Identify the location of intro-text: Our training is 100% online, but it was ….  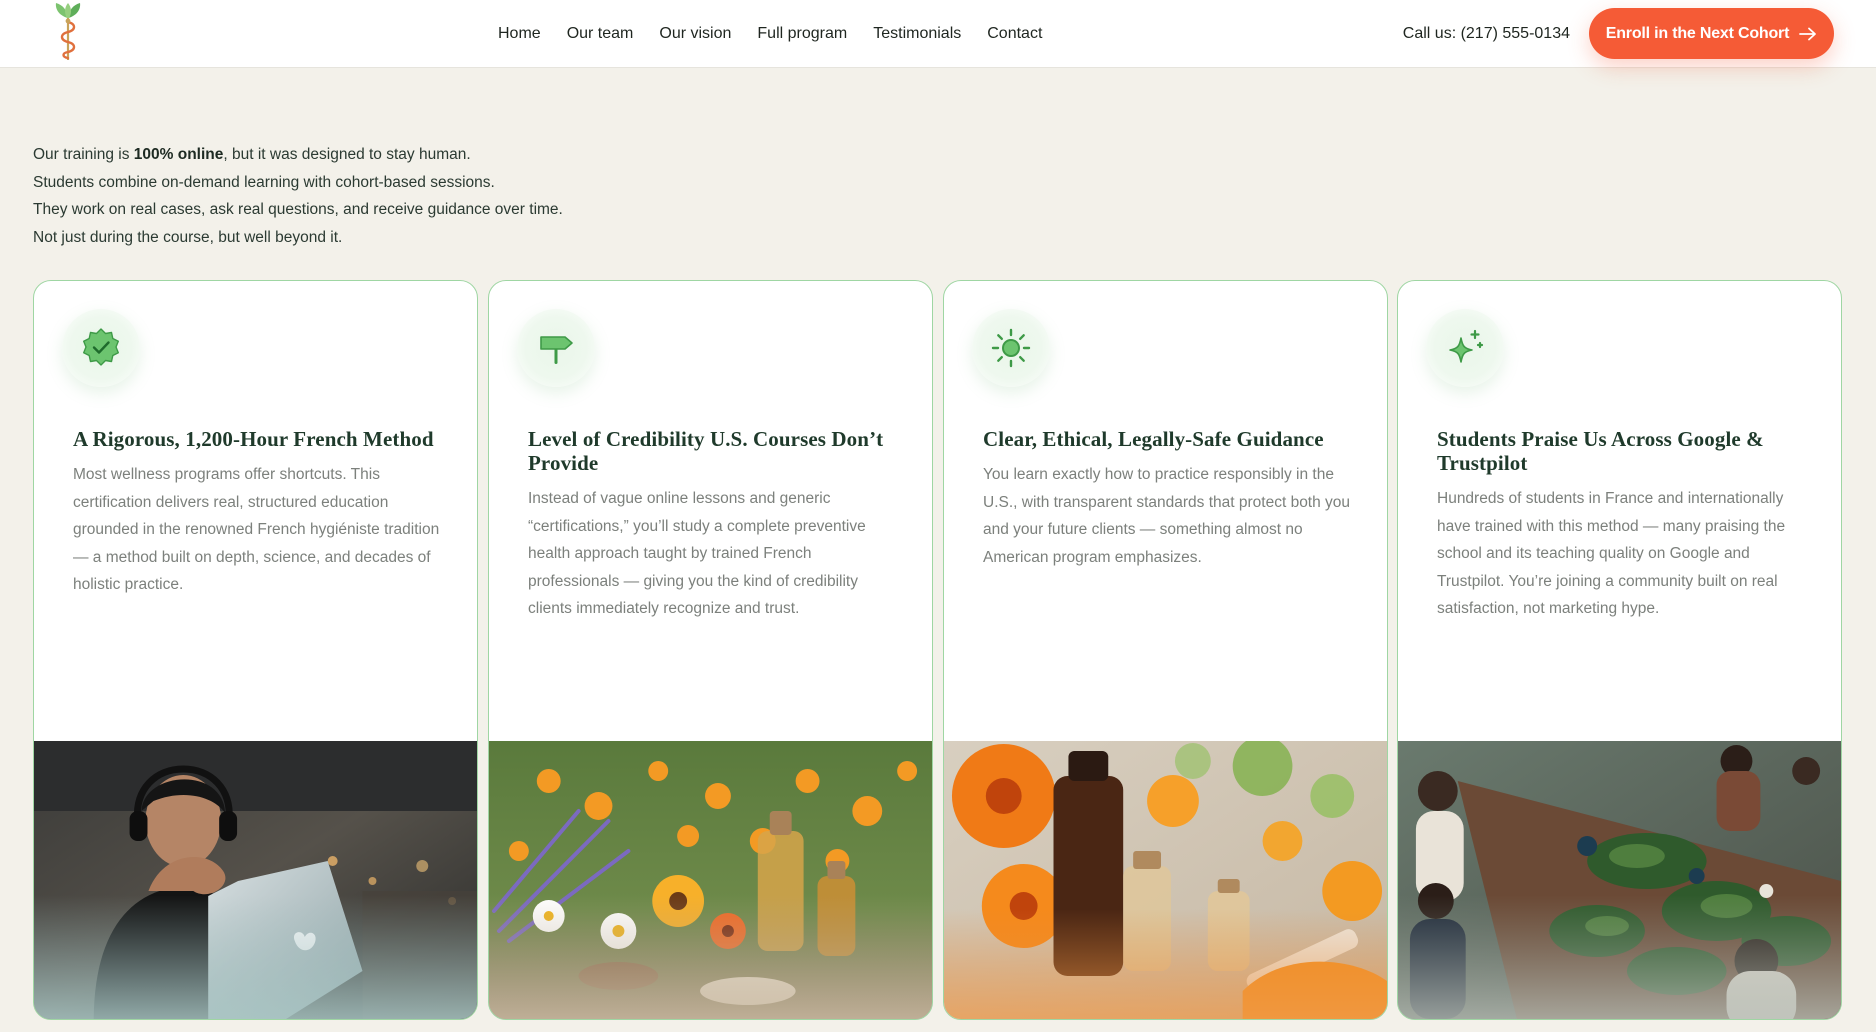
(383, 196).